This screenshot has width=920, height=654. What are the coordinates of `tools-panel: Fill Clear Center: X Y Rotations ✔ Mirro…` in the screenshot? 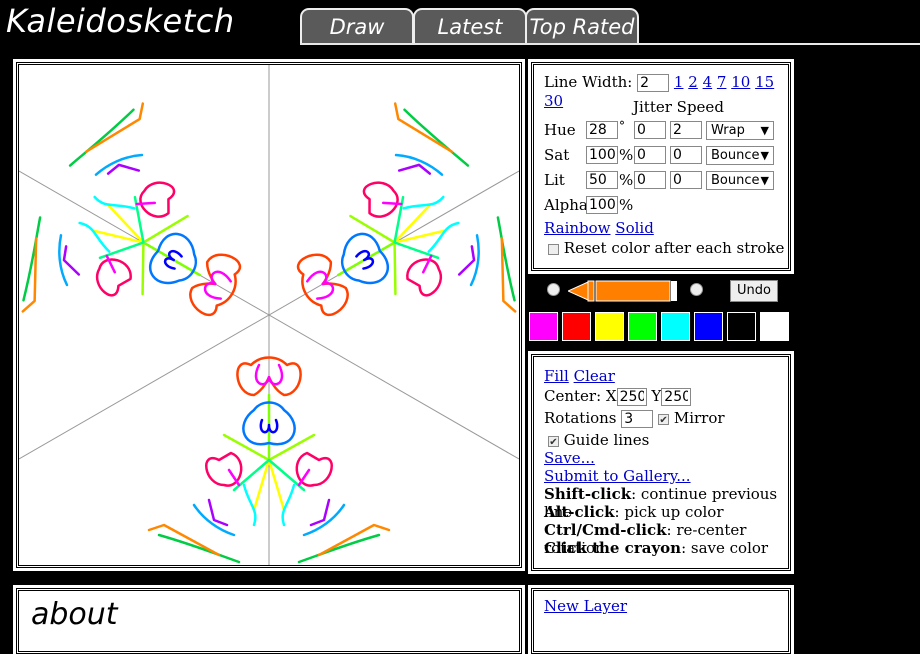 It's located at (661, 462).